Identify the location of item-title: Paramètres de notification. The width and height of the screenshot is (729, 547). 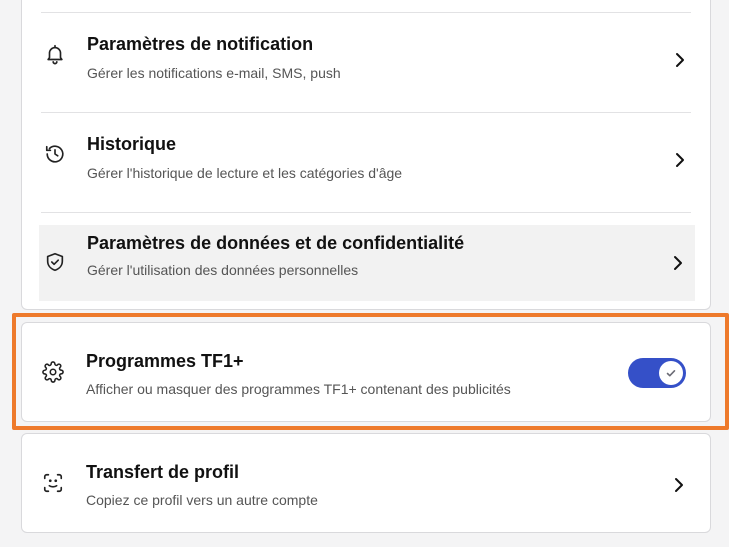
(200, 44).